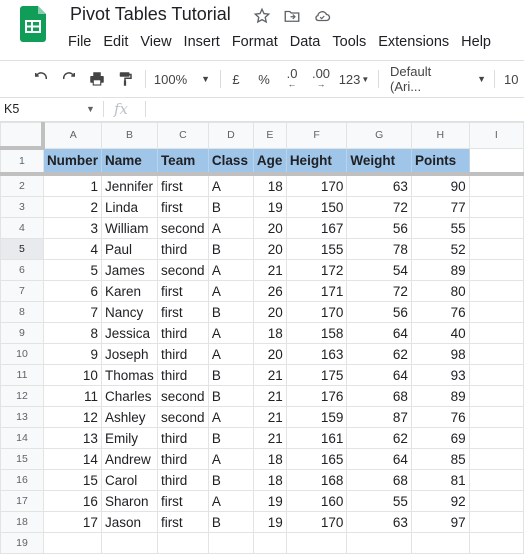  I want to click on cell-h: 160, so click(316, 501).